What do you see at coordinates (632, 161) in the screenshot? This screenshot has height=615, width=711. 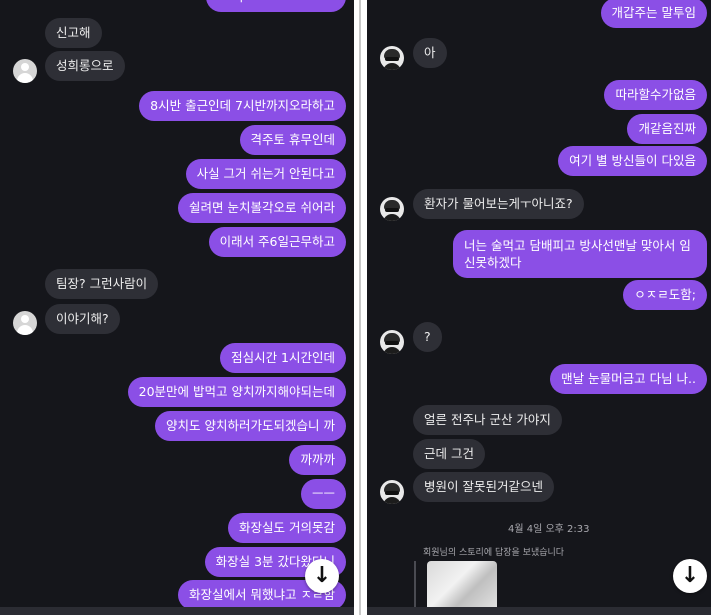 I see `message-sent: 여기 별 방신들이 다있음` at bounding box center [632, 161].